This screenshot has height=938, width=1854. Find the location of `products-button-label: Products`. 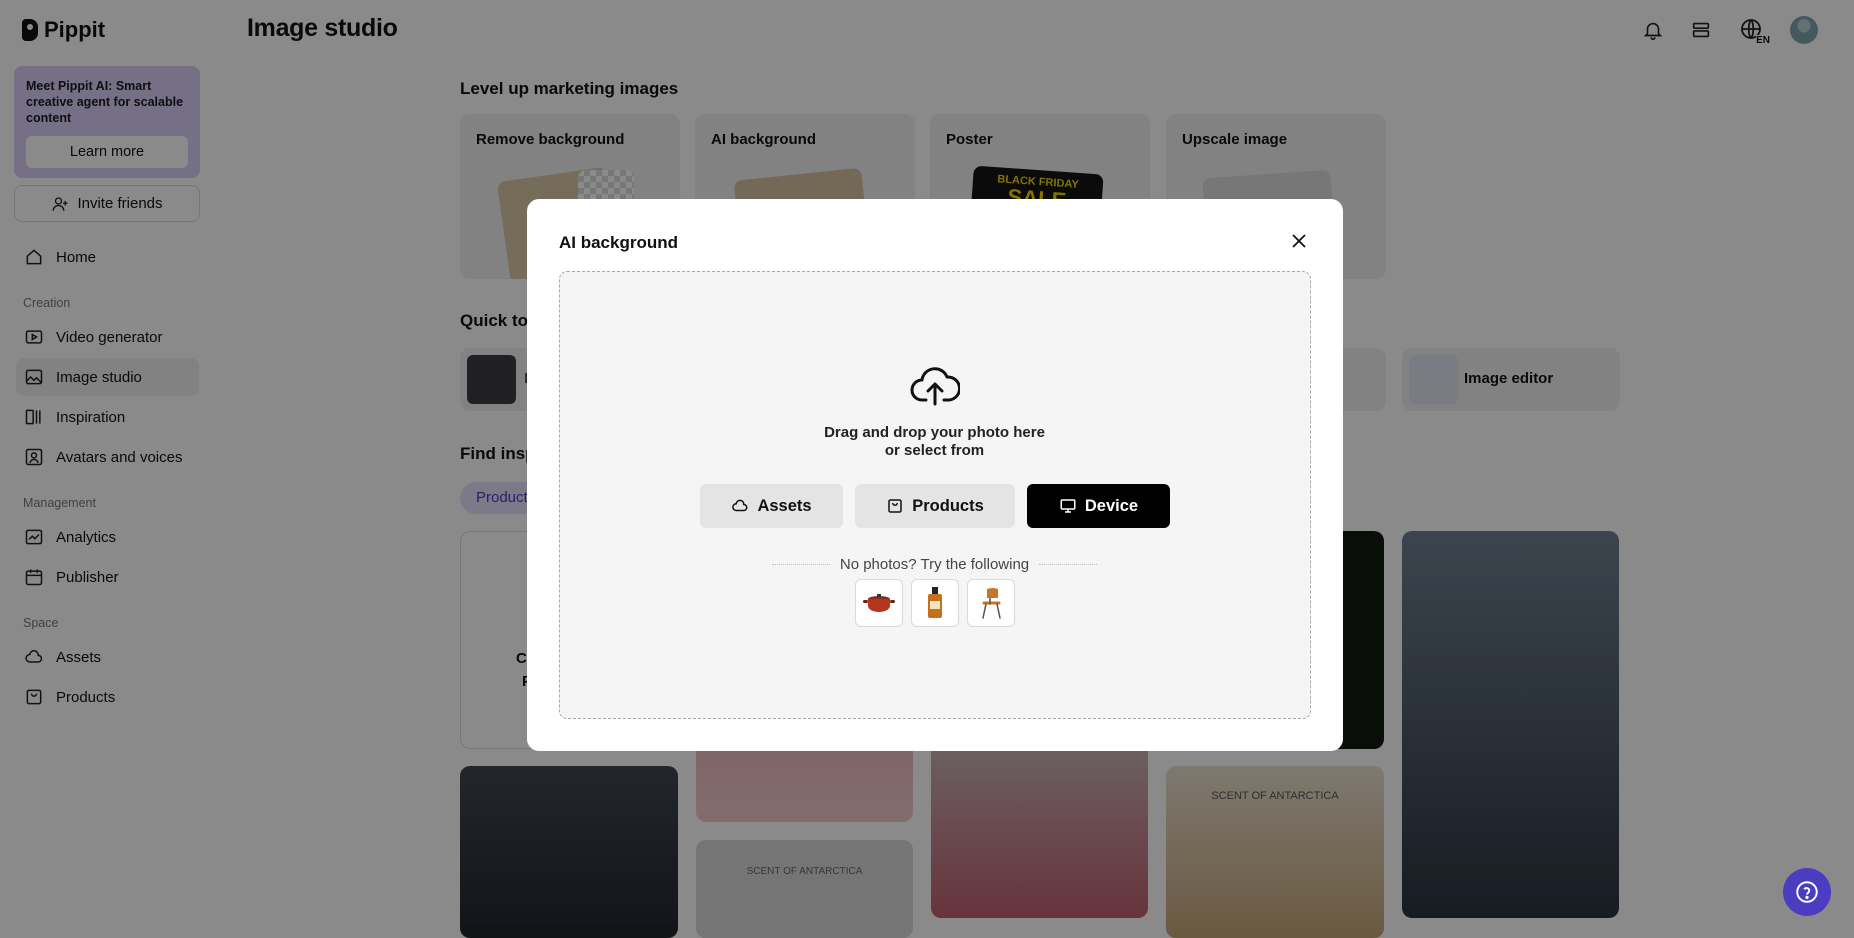

products-button-label: Products is located at coordinates (948, 505).